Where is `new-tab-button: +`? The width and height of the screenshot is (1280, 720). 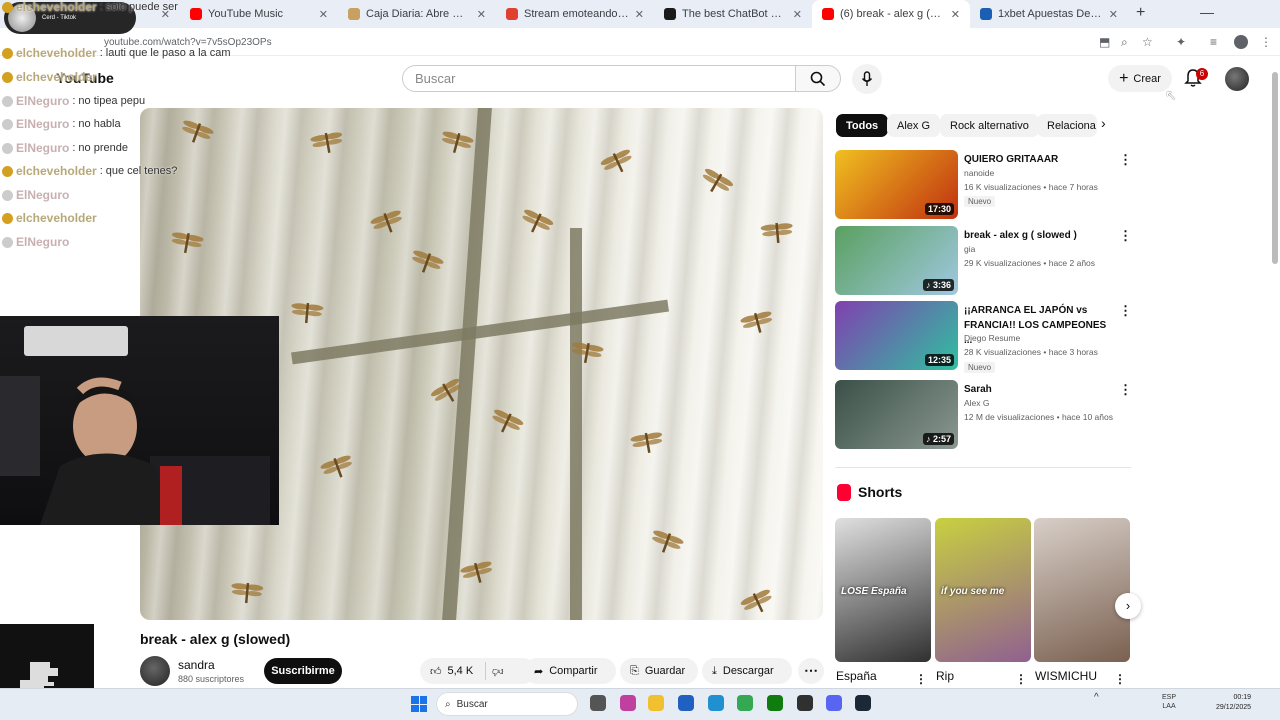 new-tab-button: + is located at coordinates (1140, 13).